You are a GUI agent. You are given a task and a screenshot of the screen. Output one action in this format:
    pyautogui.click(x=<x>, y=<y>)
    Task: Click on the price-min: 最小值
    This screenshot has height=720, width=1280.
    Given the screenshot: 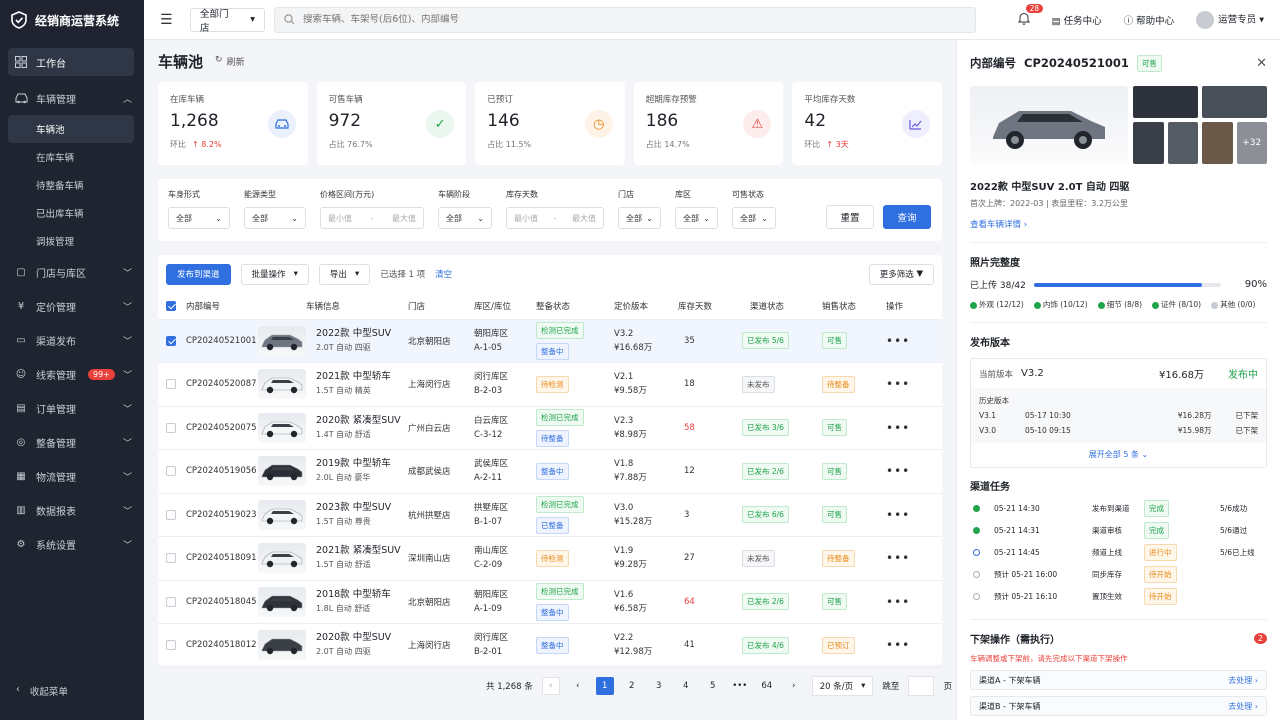 What is the action you would take?
    pyautogui.click(x=340, y=218)
    